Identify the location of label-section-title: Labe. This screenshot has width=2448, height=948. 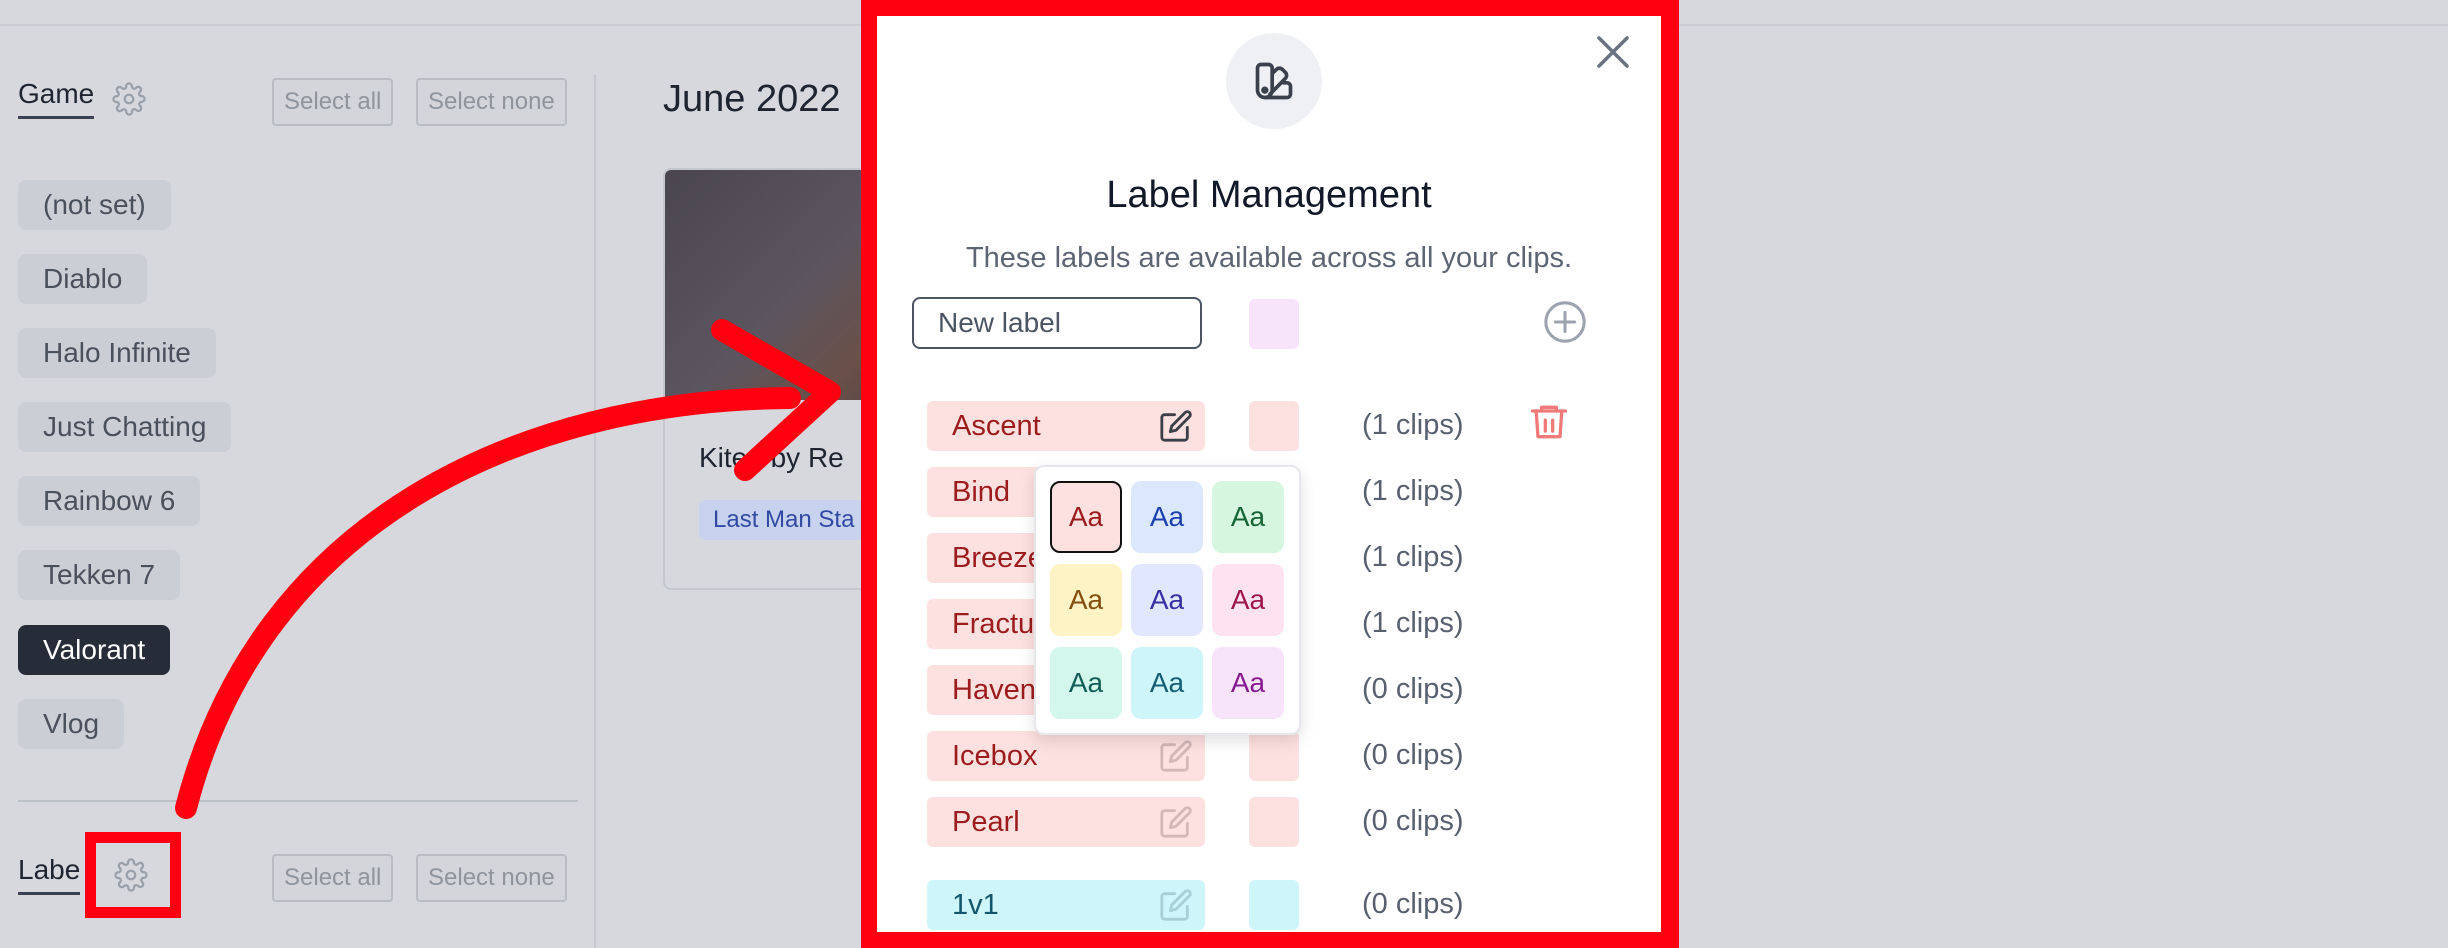
(49, 874).